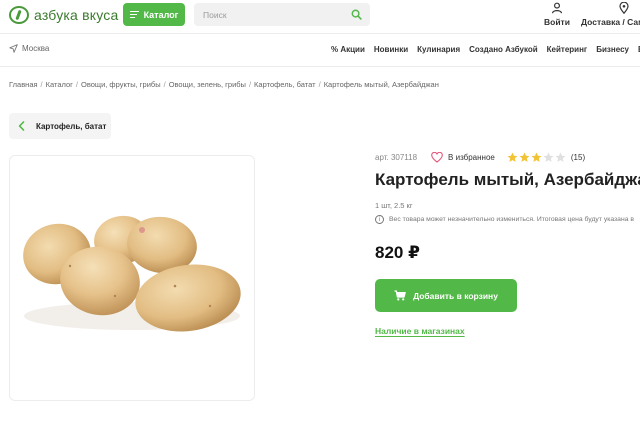 The width and height of the screenshot is (640, 423). I want to click on menu-icon, so click(134, 15).